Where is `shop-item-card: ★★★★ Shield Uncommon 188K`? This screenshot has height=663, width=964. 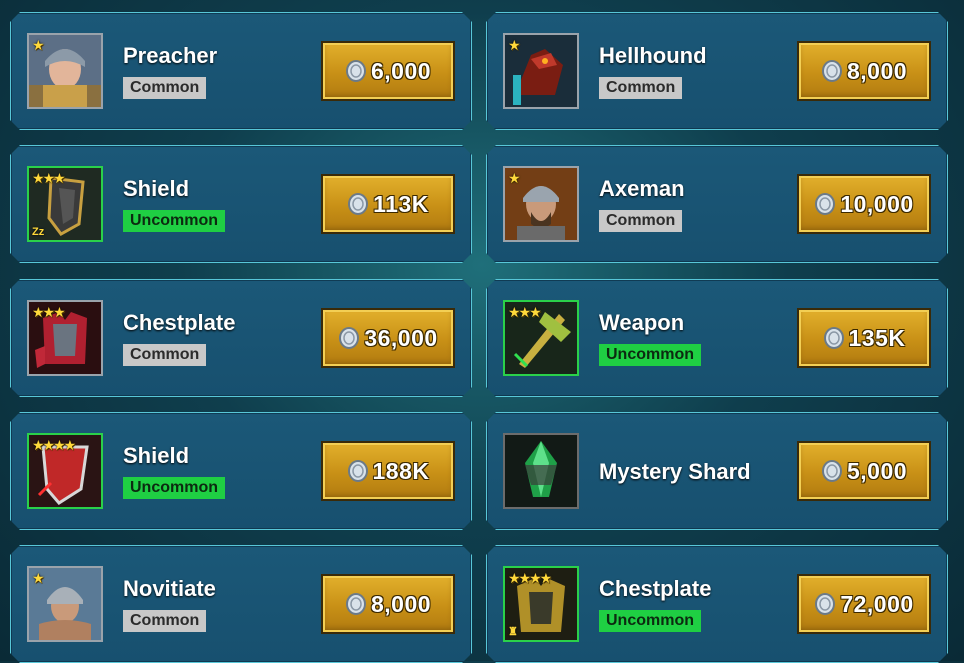
shop-item-card: ★★★★ Shield Uncommon 188K is located at coordinates (241, 471).